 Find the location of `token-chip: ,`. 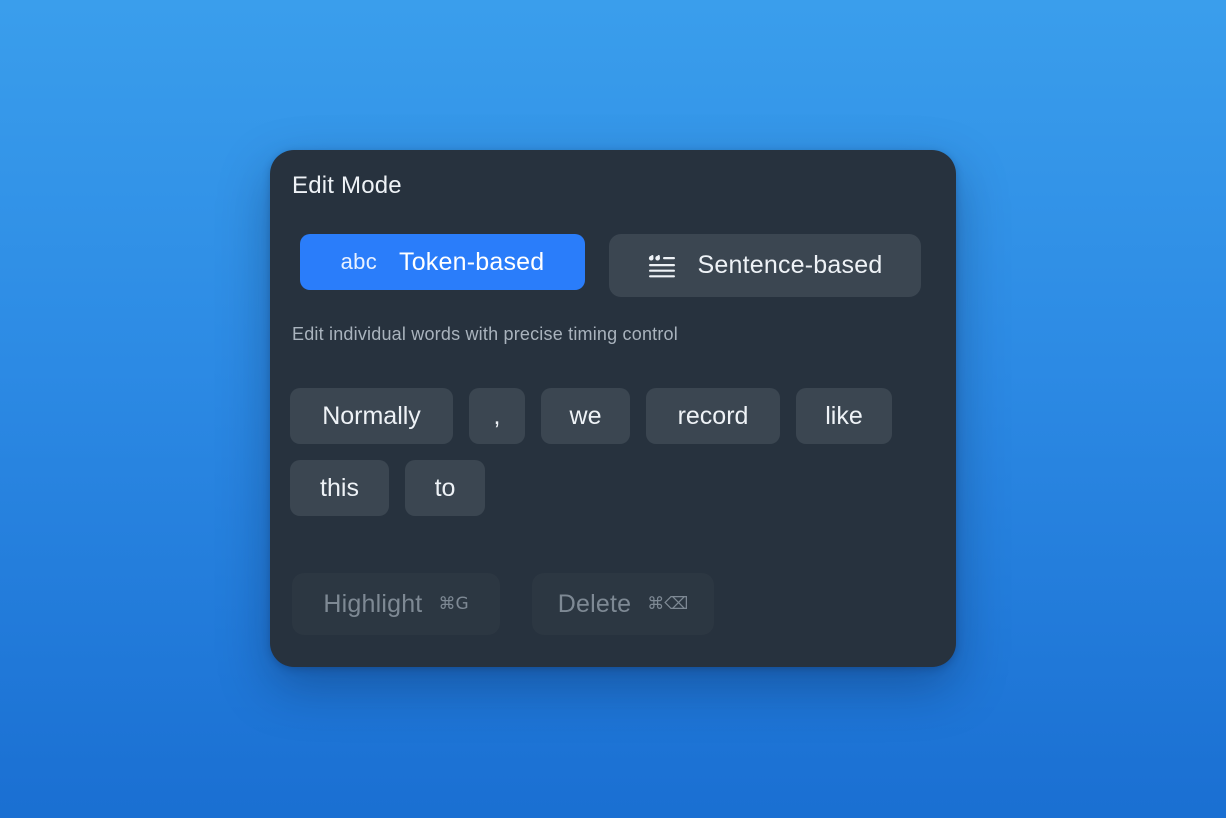

token-chip: , is located at coordinates (497, 416).